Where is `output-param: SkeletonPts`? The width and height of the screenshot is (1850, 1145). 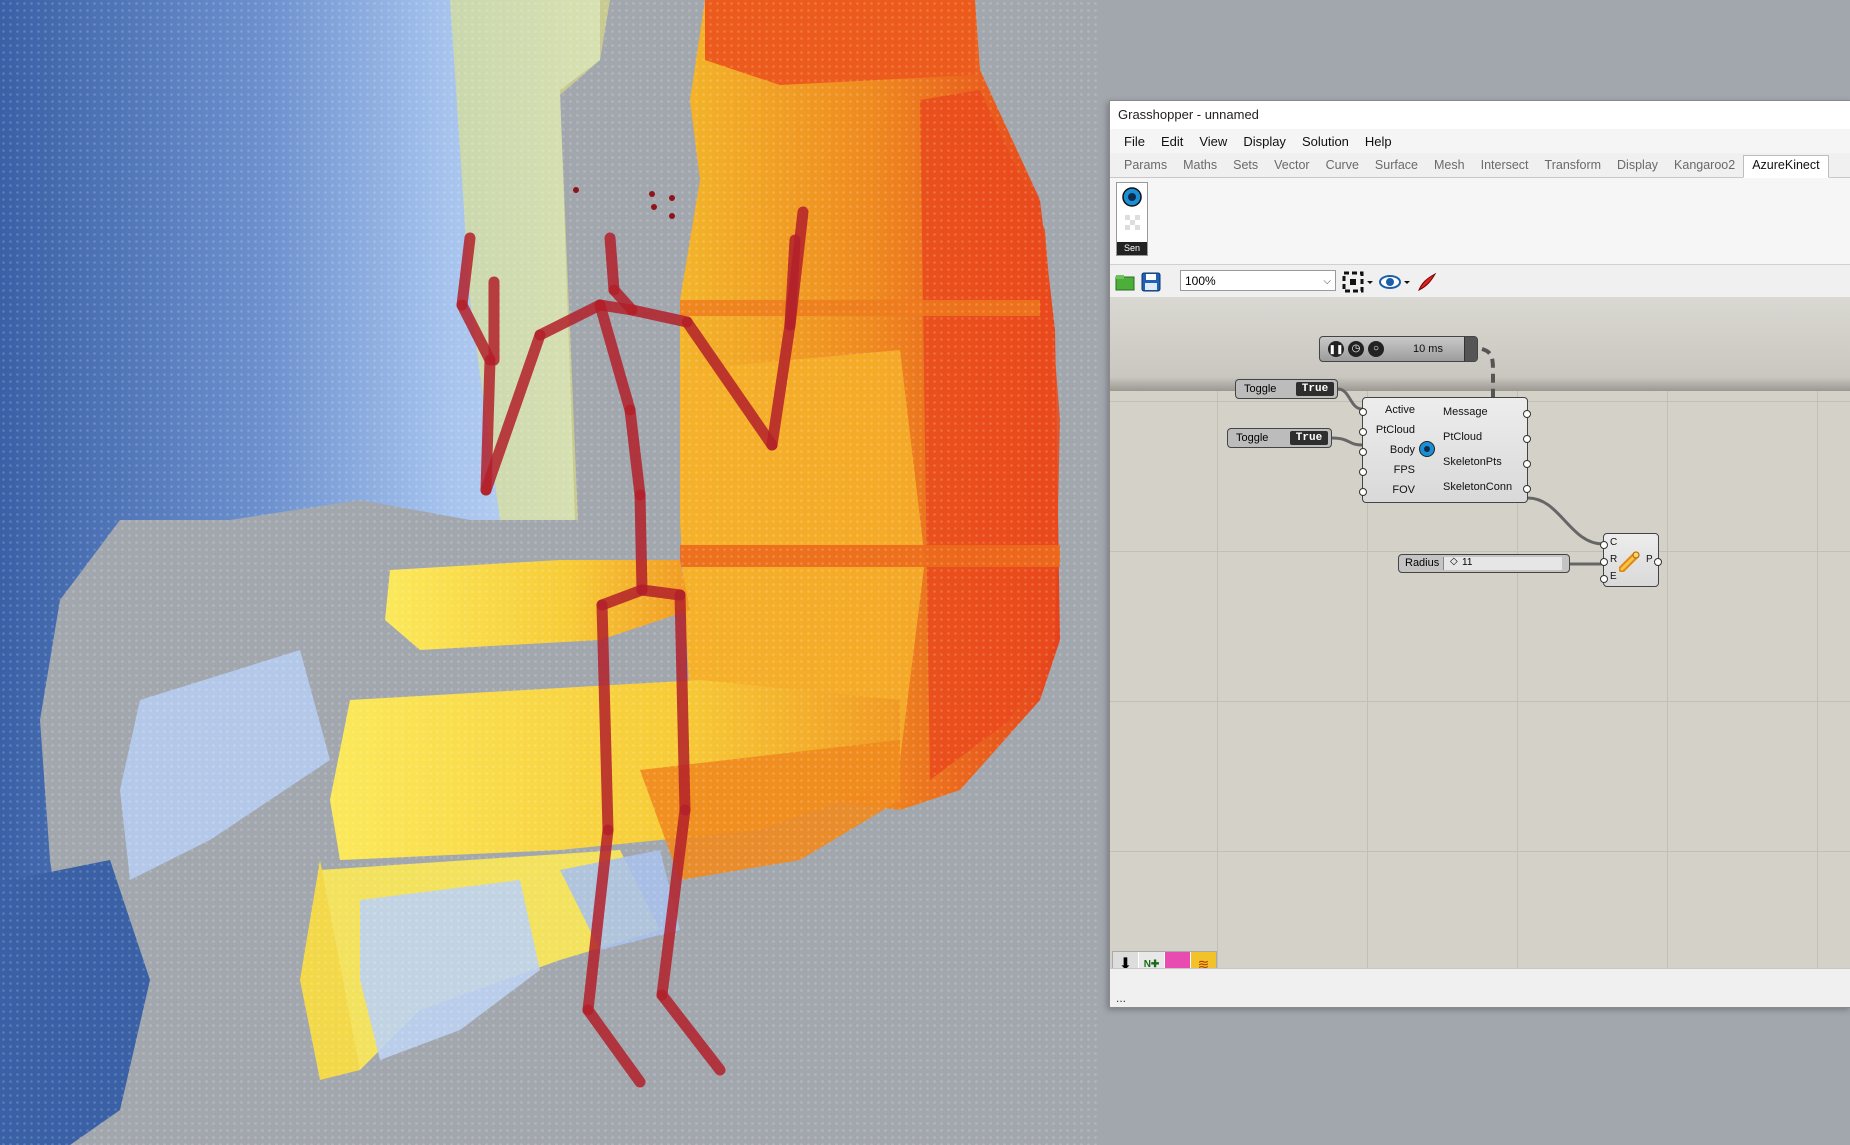 output-param: SkeletonPts is located at coordinates (1472, 462).